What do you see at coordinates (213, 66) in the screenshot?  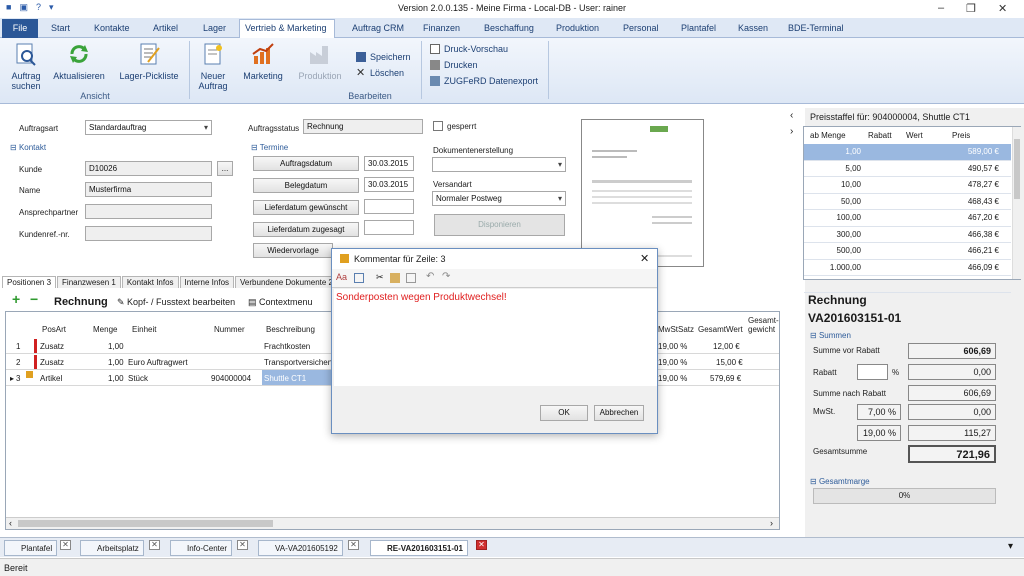 I see `neuer-auftrag-button: Neuer Auftrag` at bounding box center [213, 66].